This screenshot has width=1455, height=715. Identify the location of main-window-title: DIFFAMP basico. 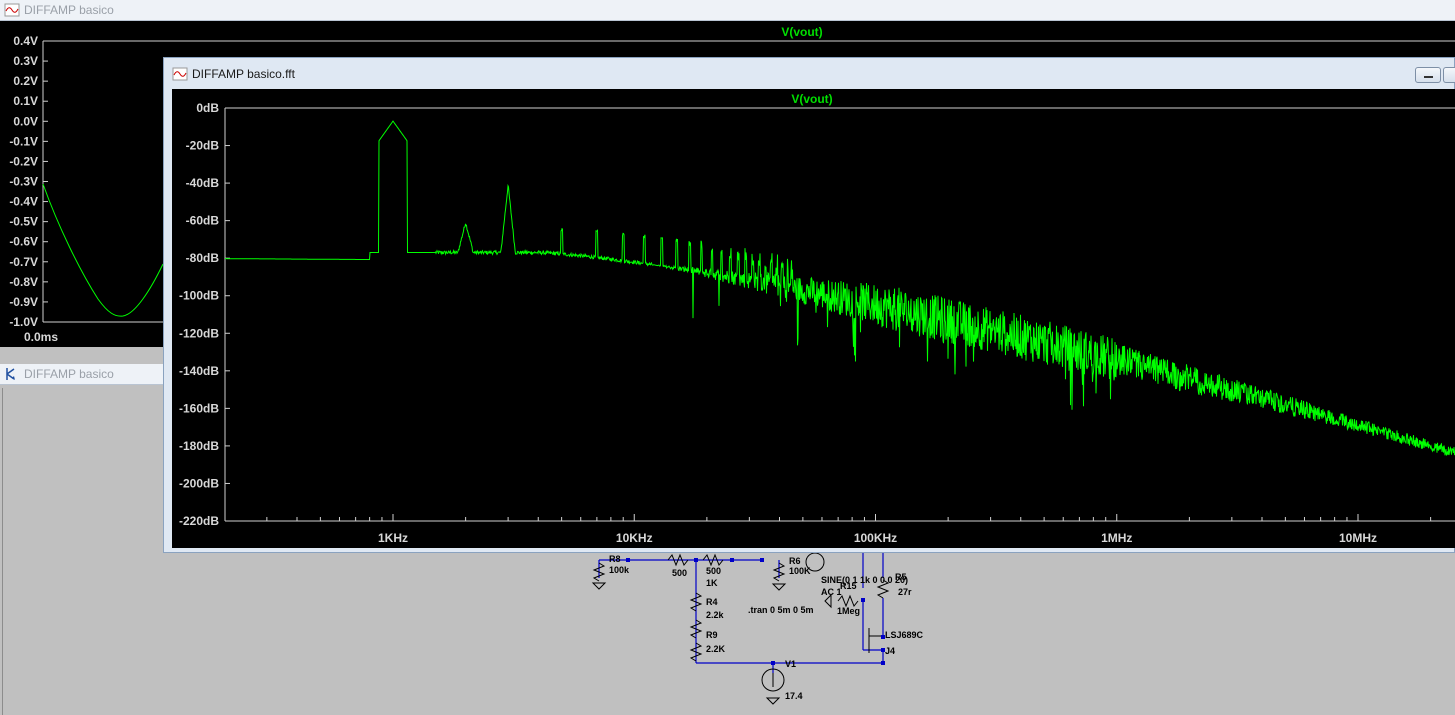
(69, 10).